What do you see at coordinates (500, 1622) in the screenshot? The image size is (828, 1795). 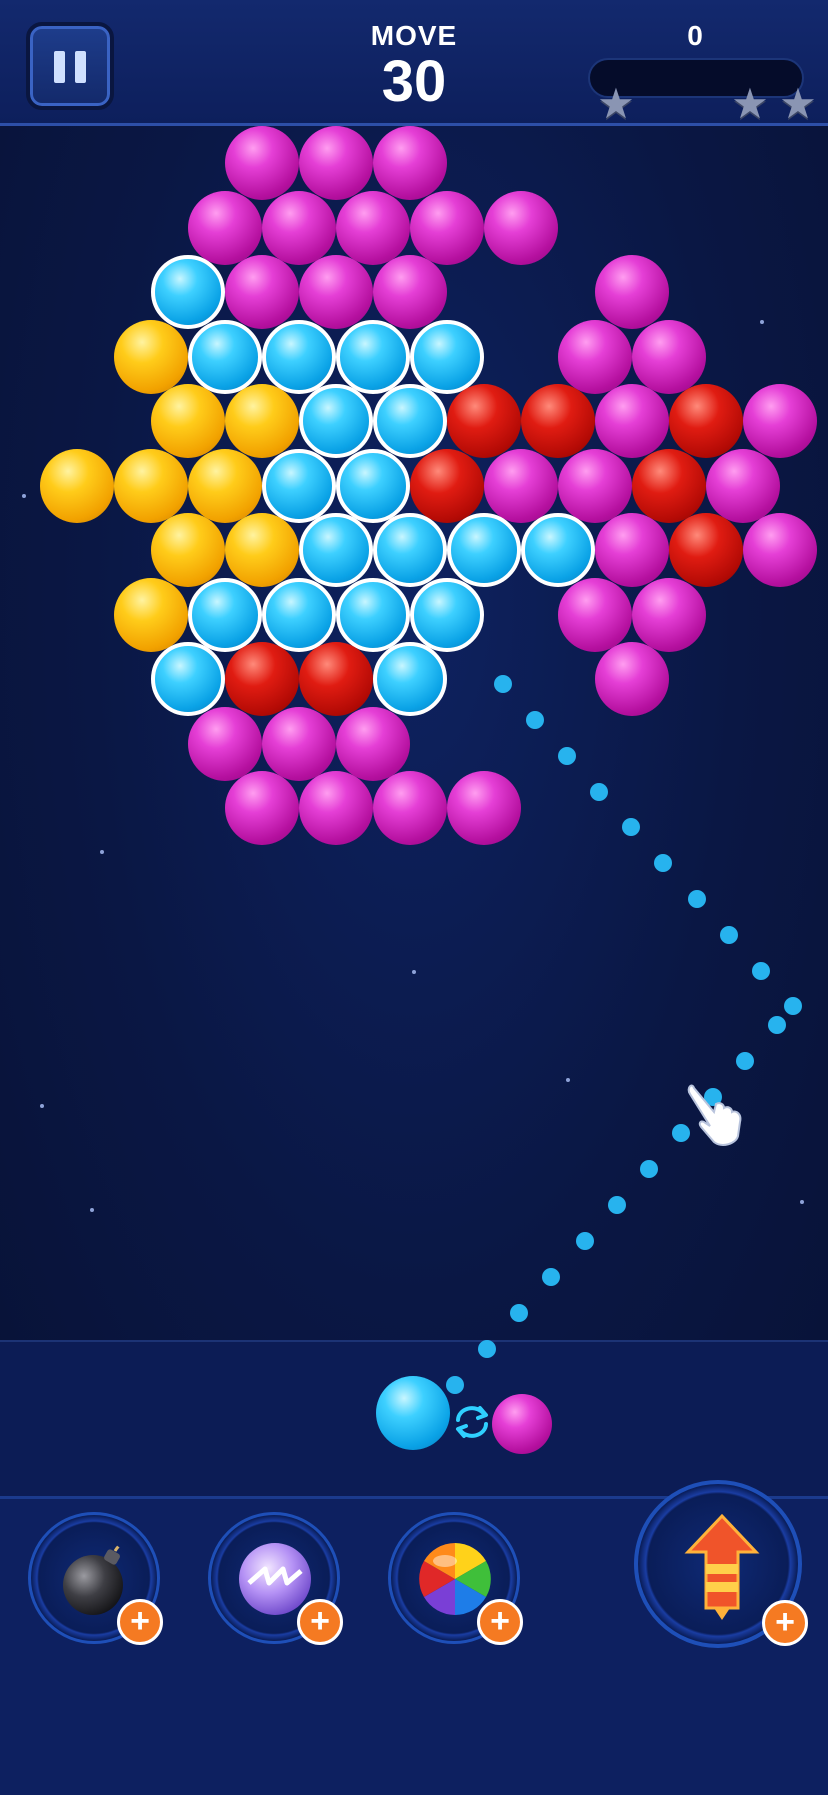 I see `add-rainbow-button: +` at bounding box center [500, 1622].